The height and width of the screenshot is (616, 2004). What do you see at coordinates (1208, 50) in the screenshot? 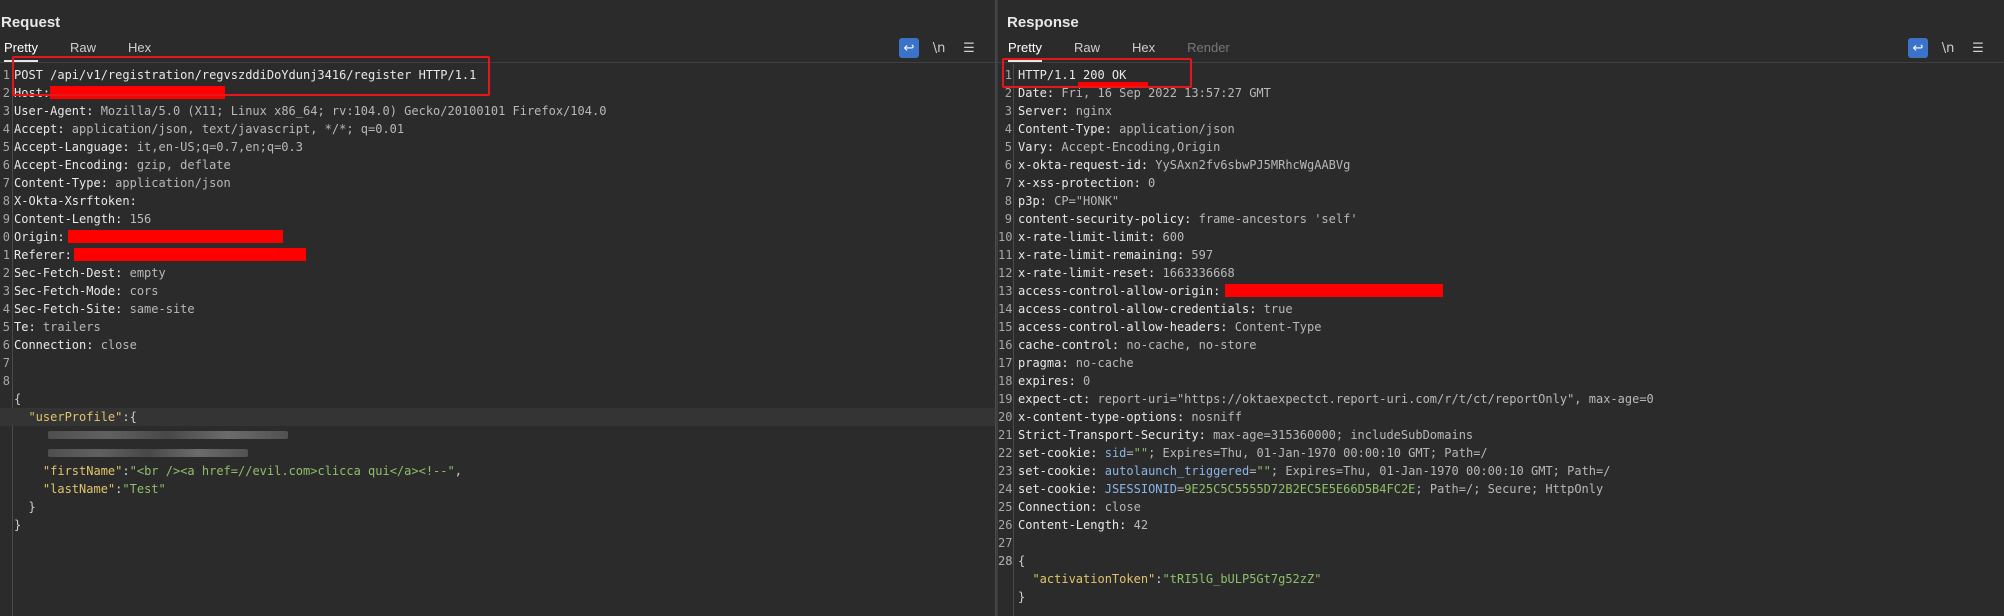
I see `tab-render: Render` at bounding box center [1208, 50].